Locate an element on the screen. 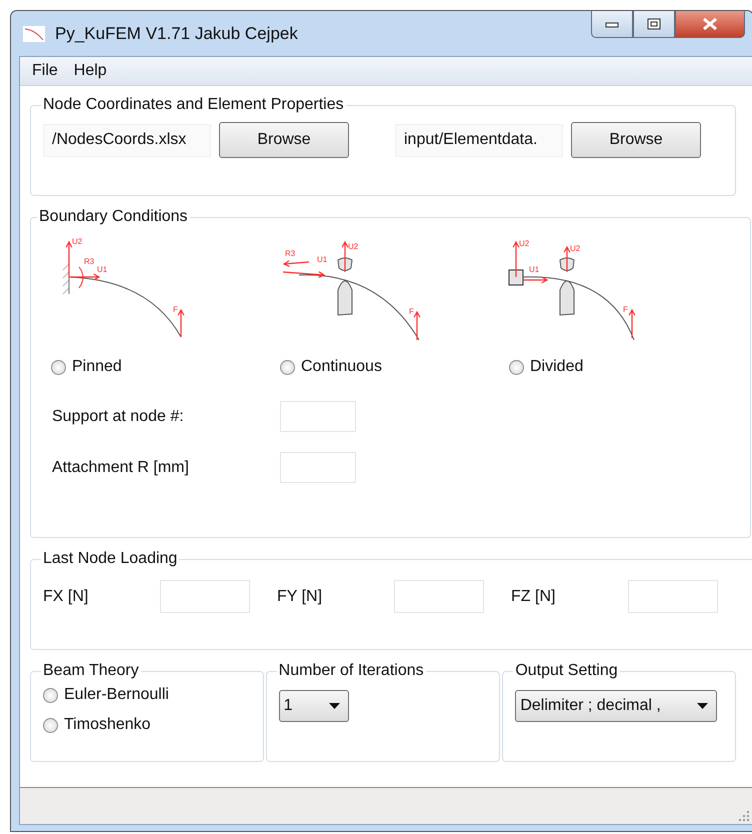  field-label: FZ [N] is located at coordinates (533, 597).